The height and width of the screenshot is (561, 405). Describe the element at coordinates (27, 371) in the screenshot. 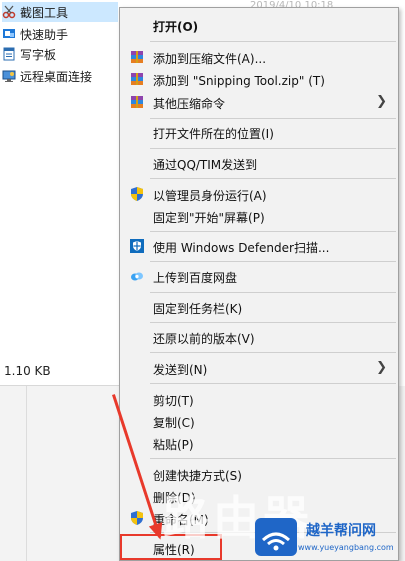

I see `file-size: 1.10 KB` at that location.